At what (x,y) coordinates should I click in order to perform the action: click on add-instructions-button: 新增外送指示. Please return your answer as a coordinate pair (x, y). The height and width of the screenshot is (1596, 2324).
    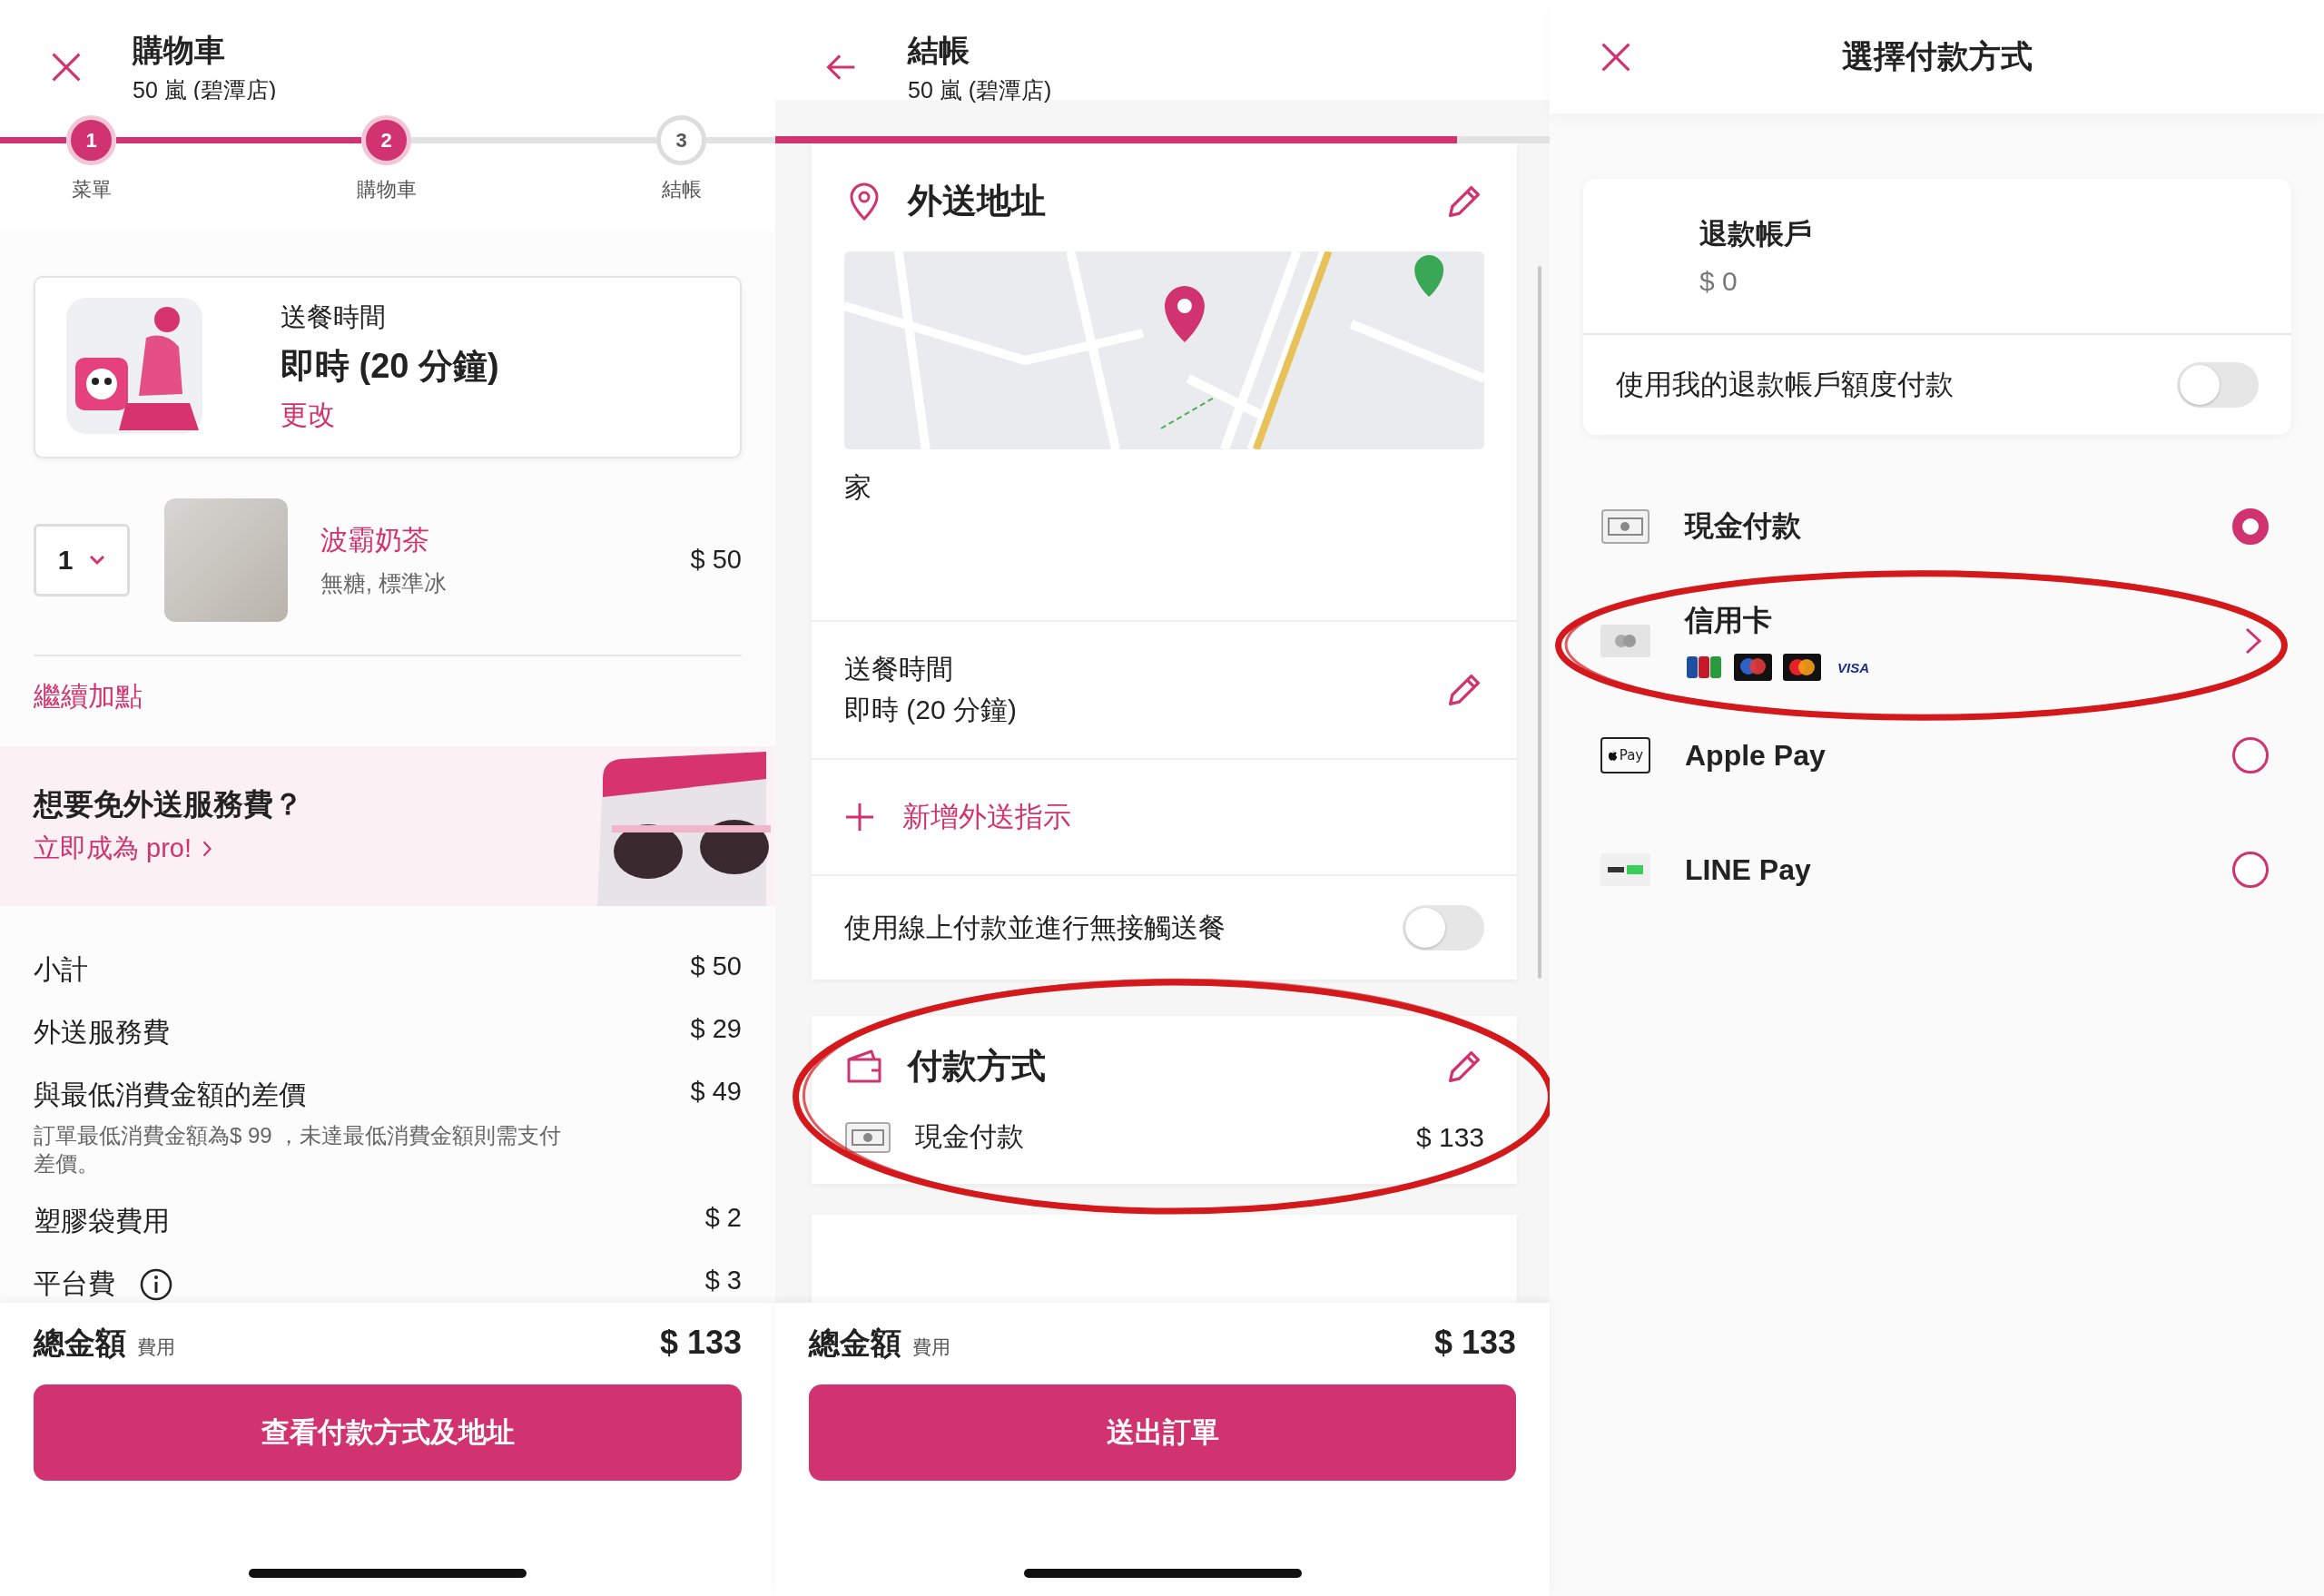
    Looking at the image, I should click on (957, 817).